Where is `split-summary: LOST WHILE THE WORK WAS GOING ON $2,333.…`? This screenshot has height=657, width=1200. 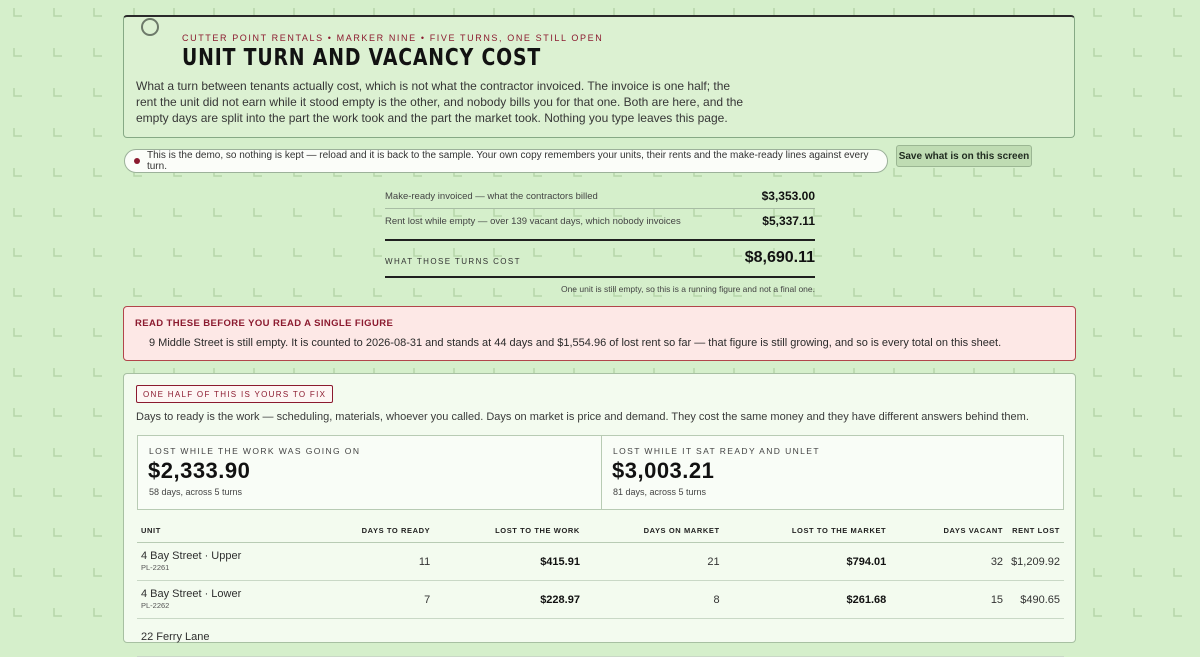 split-summary: LOST WHILE THE WORK WAS GOING ON $2,333.… is located at coordinates (600, 472).